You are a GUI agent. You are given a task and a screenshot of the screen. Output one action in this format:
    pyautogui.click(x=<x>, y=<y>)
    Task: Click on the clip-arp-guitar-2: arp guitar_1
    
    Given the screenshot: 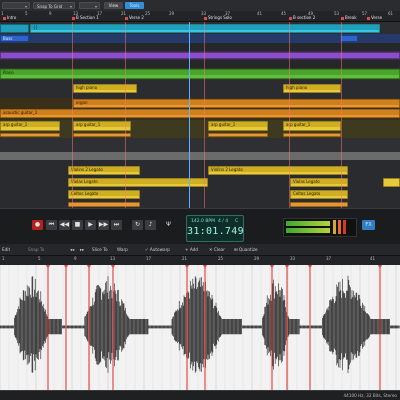 What is the action you would take?
    pyautogui.click(x=102, y=126)
    